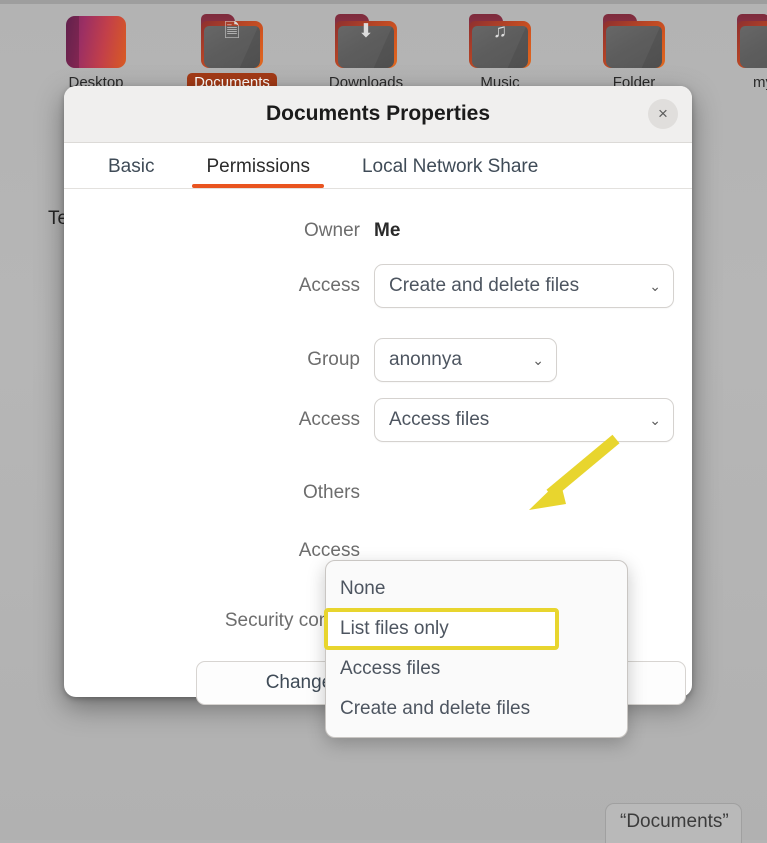  What do you see at coordinates (484, 285) in the screenshot?
I see `owner-access-value: Create and delete files` at bounding box center [484, 285].